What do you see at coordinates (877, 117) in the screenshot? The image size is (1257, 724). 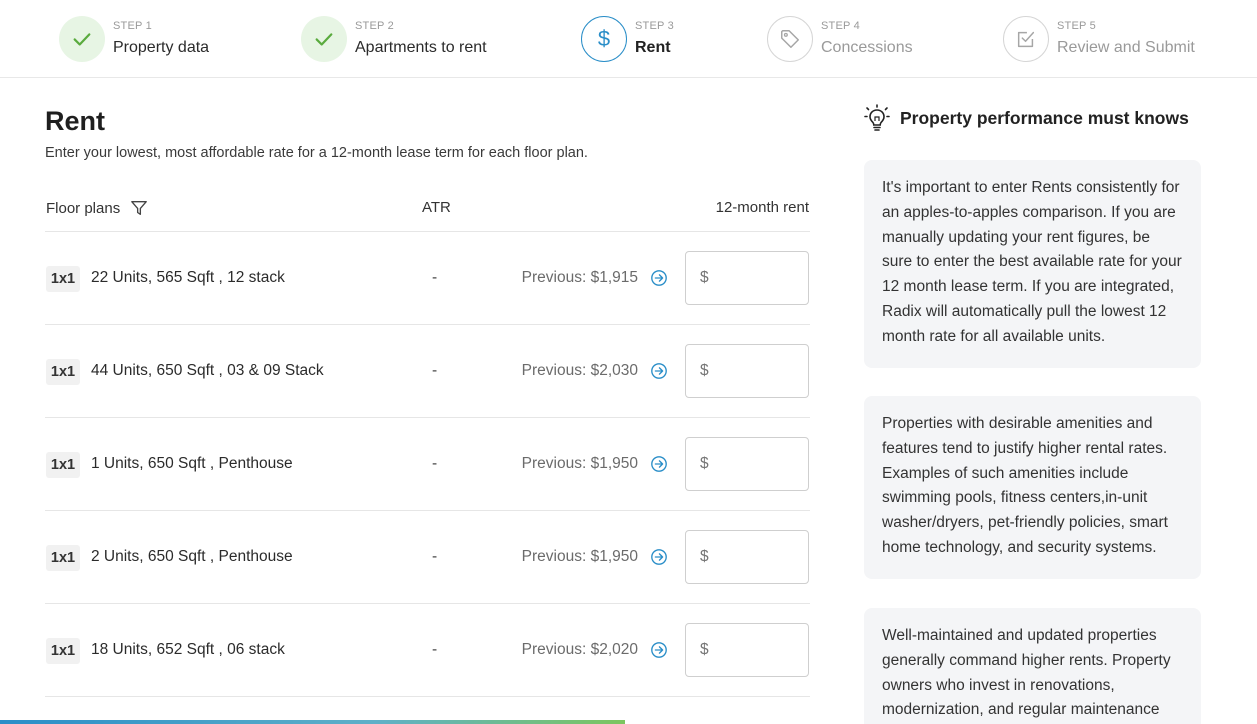 I see `lightbulb-icon` at bounding box center [877, 117].